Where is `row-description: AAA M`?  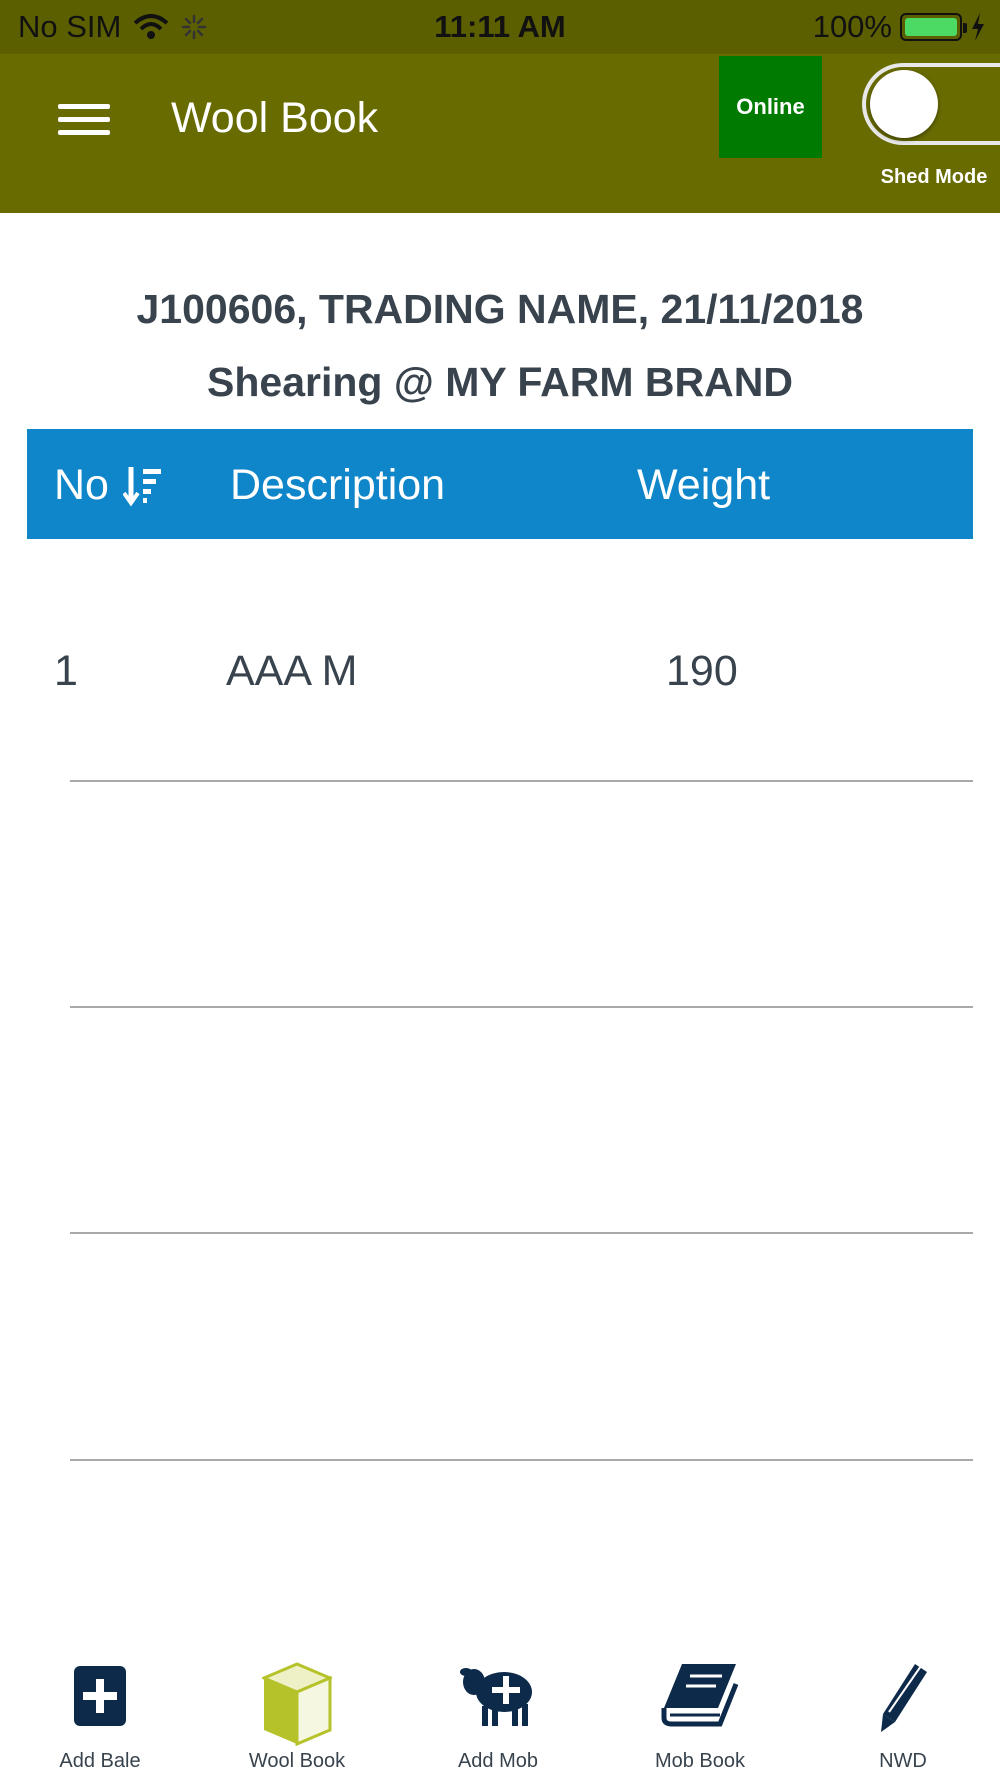 row-description: AAA M is located at coordinates (292, 671).